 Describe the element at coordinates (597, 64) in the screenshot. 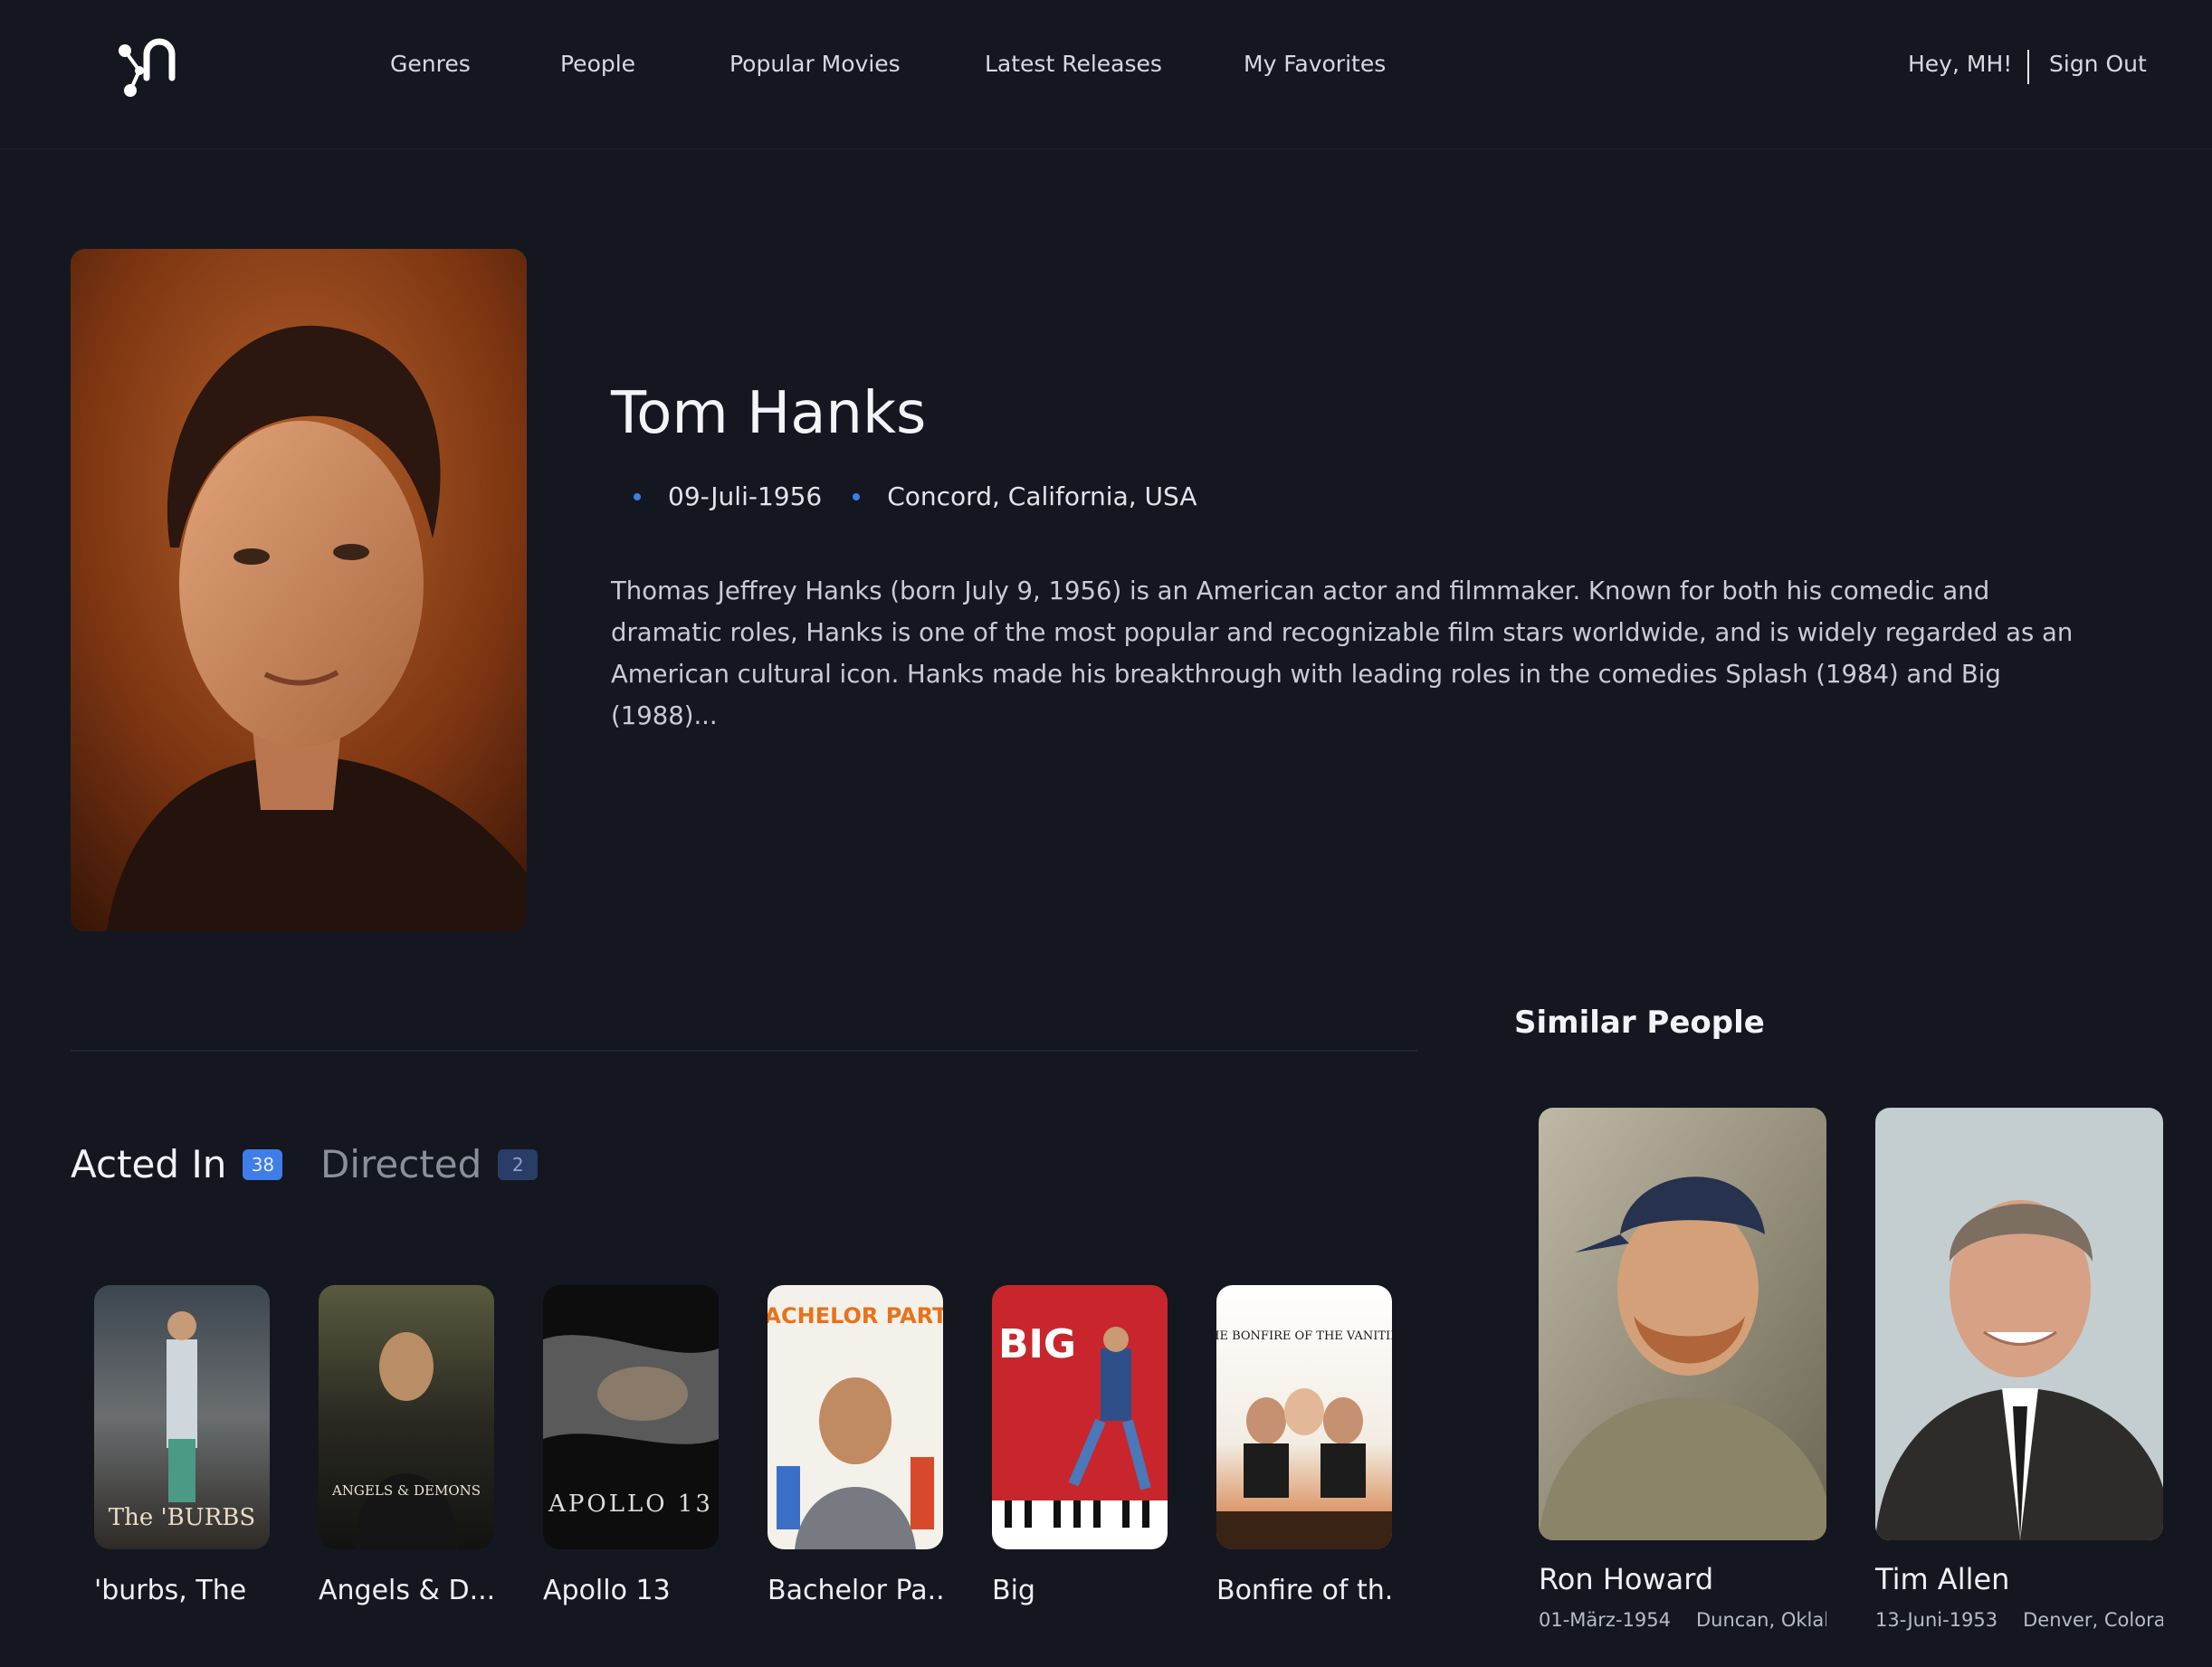

I see `nav-people: People` at that location.